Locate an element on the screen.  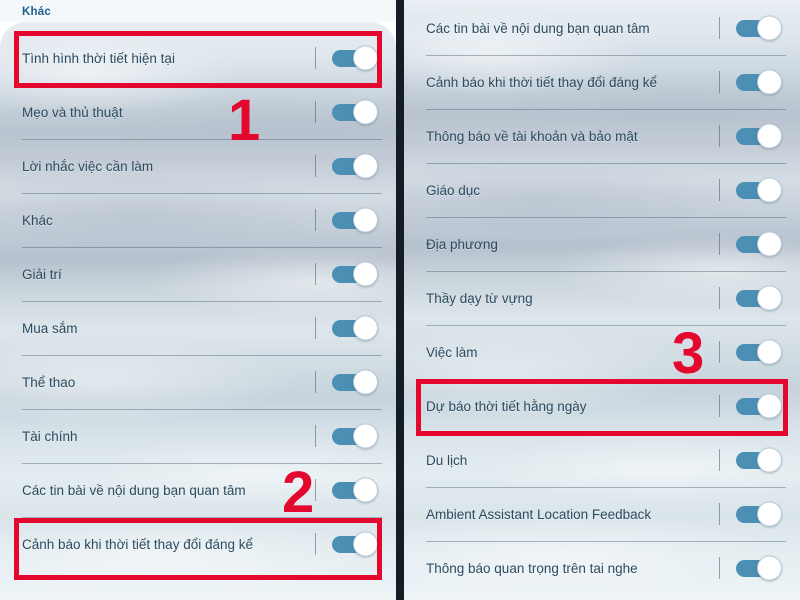
annotation-marker-2: 2 is located at coordinates (298, 492).